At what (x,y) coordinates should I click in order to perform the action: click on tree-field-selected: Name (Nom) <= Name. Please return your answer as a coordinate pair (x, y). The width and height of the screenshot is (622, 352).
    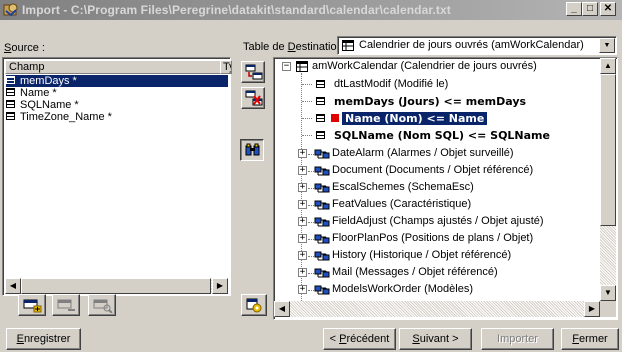
    Looking at the image, I should click on (414, 118).